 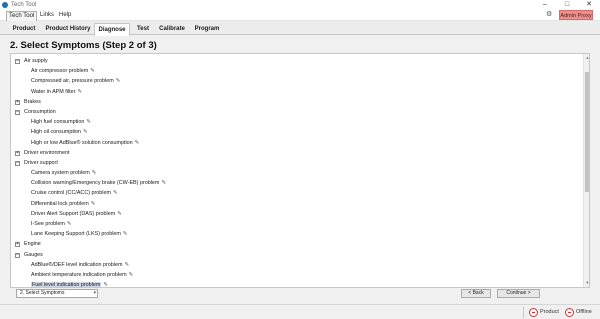 I want to click on back-button: < Back, so click(x=476, y=293).